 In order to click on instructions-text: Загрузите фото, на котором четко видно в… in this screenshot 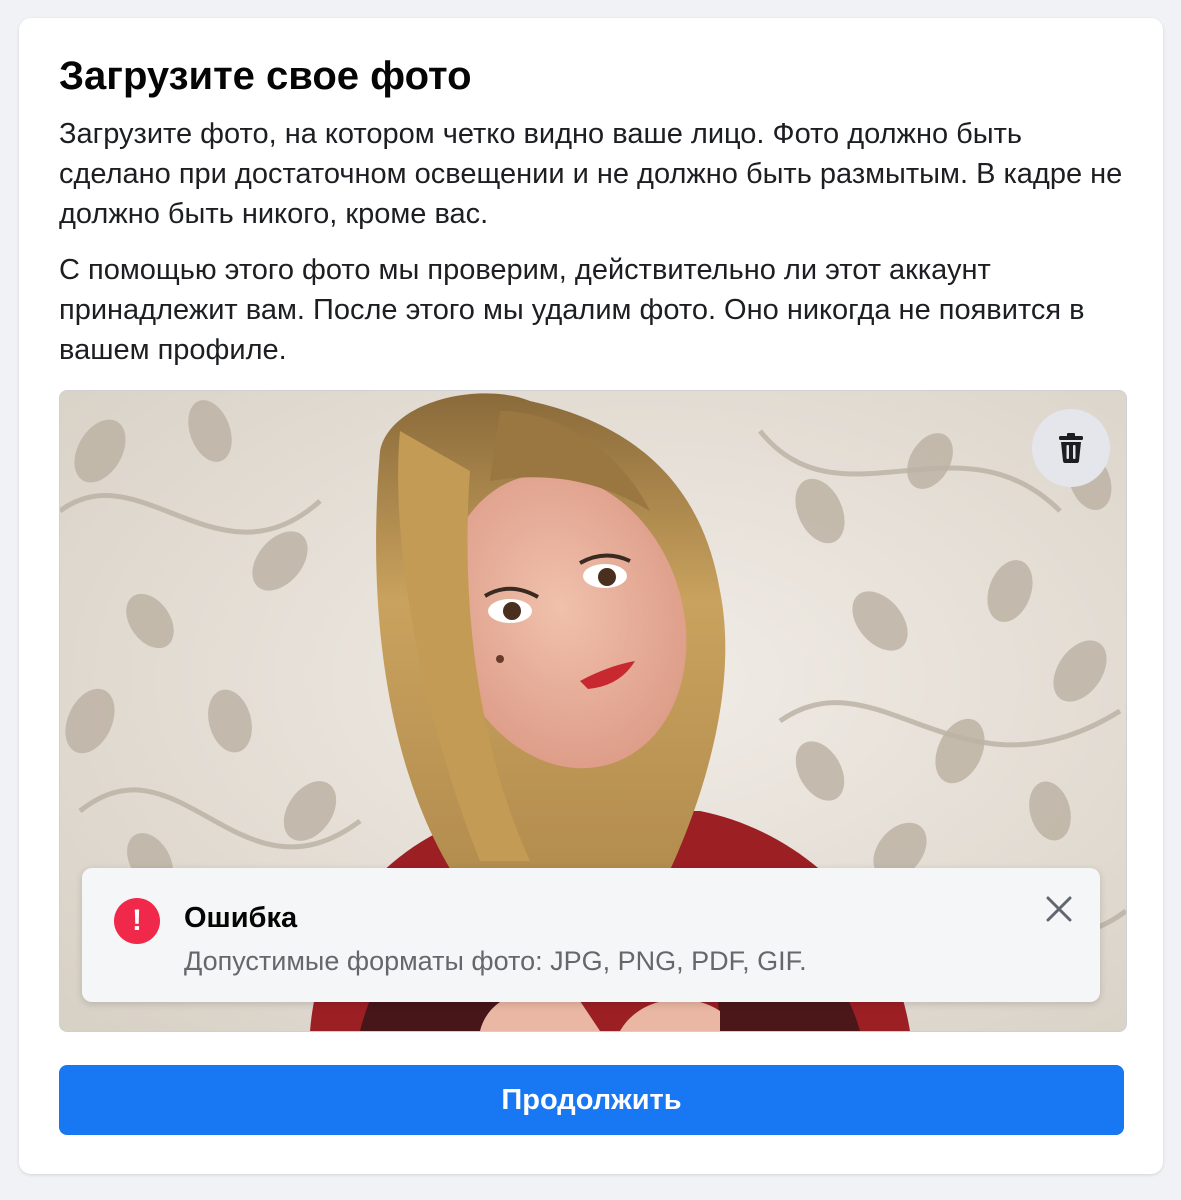, I will do `click(591, 174)`.